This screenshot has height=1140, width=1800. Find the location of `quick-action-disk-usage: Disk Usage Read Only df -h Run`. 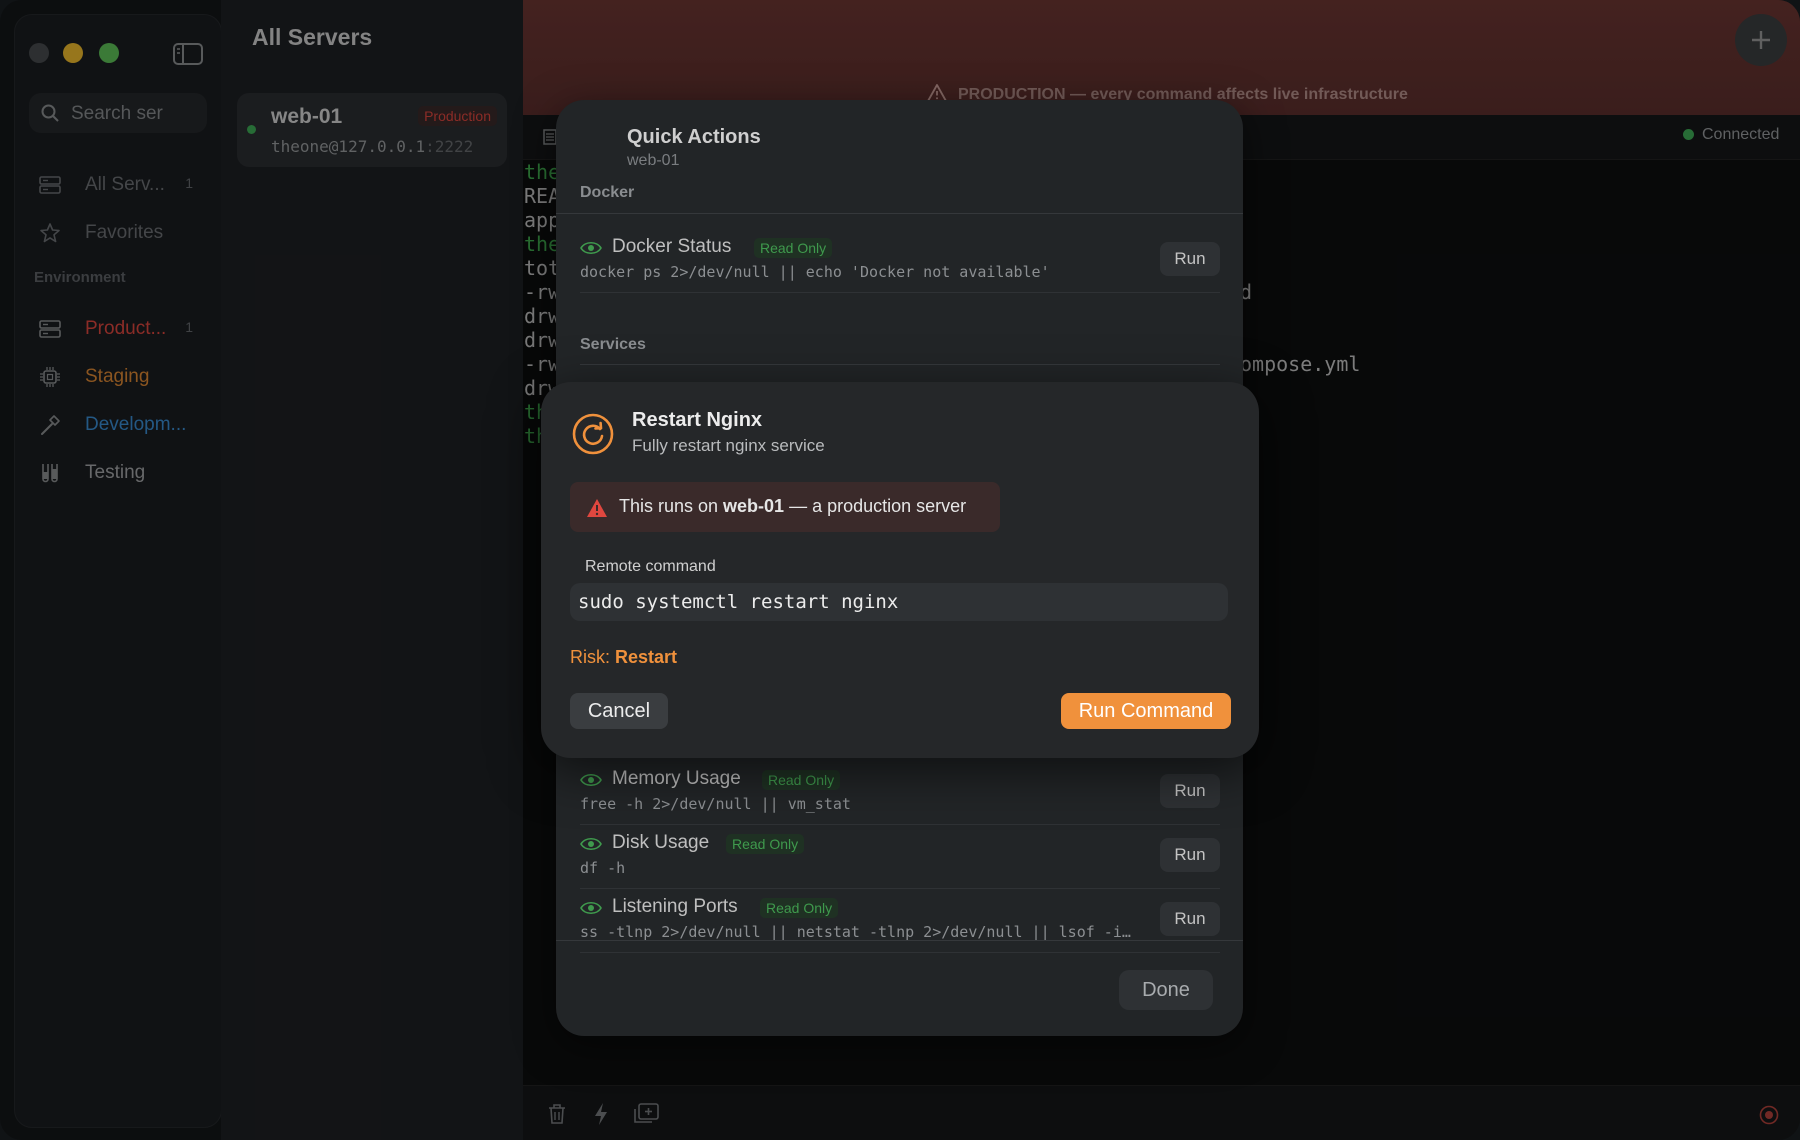

quick-action-disk-usage: Disk Usage Read Only df -h Run is located at coordinates (900, 856).